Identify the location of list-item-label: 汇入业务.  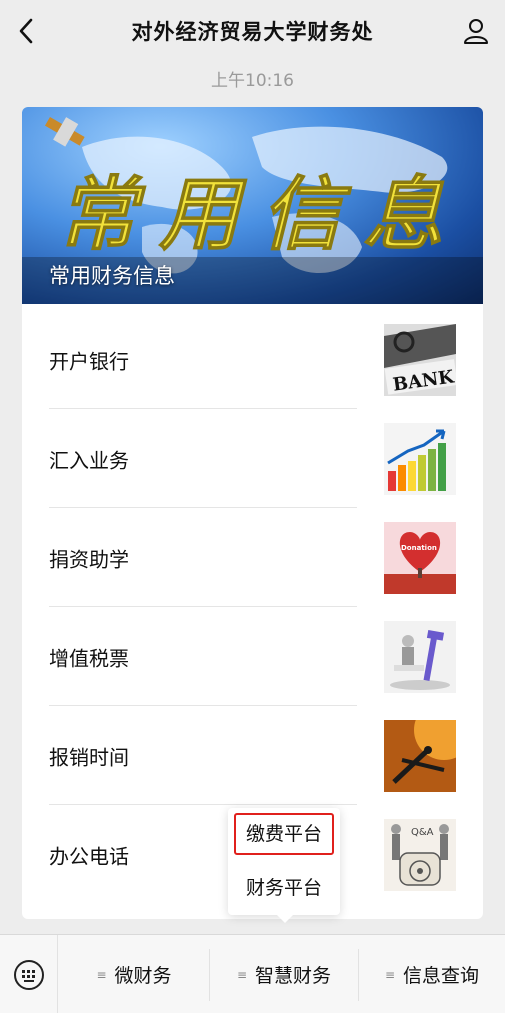
(89, 460).